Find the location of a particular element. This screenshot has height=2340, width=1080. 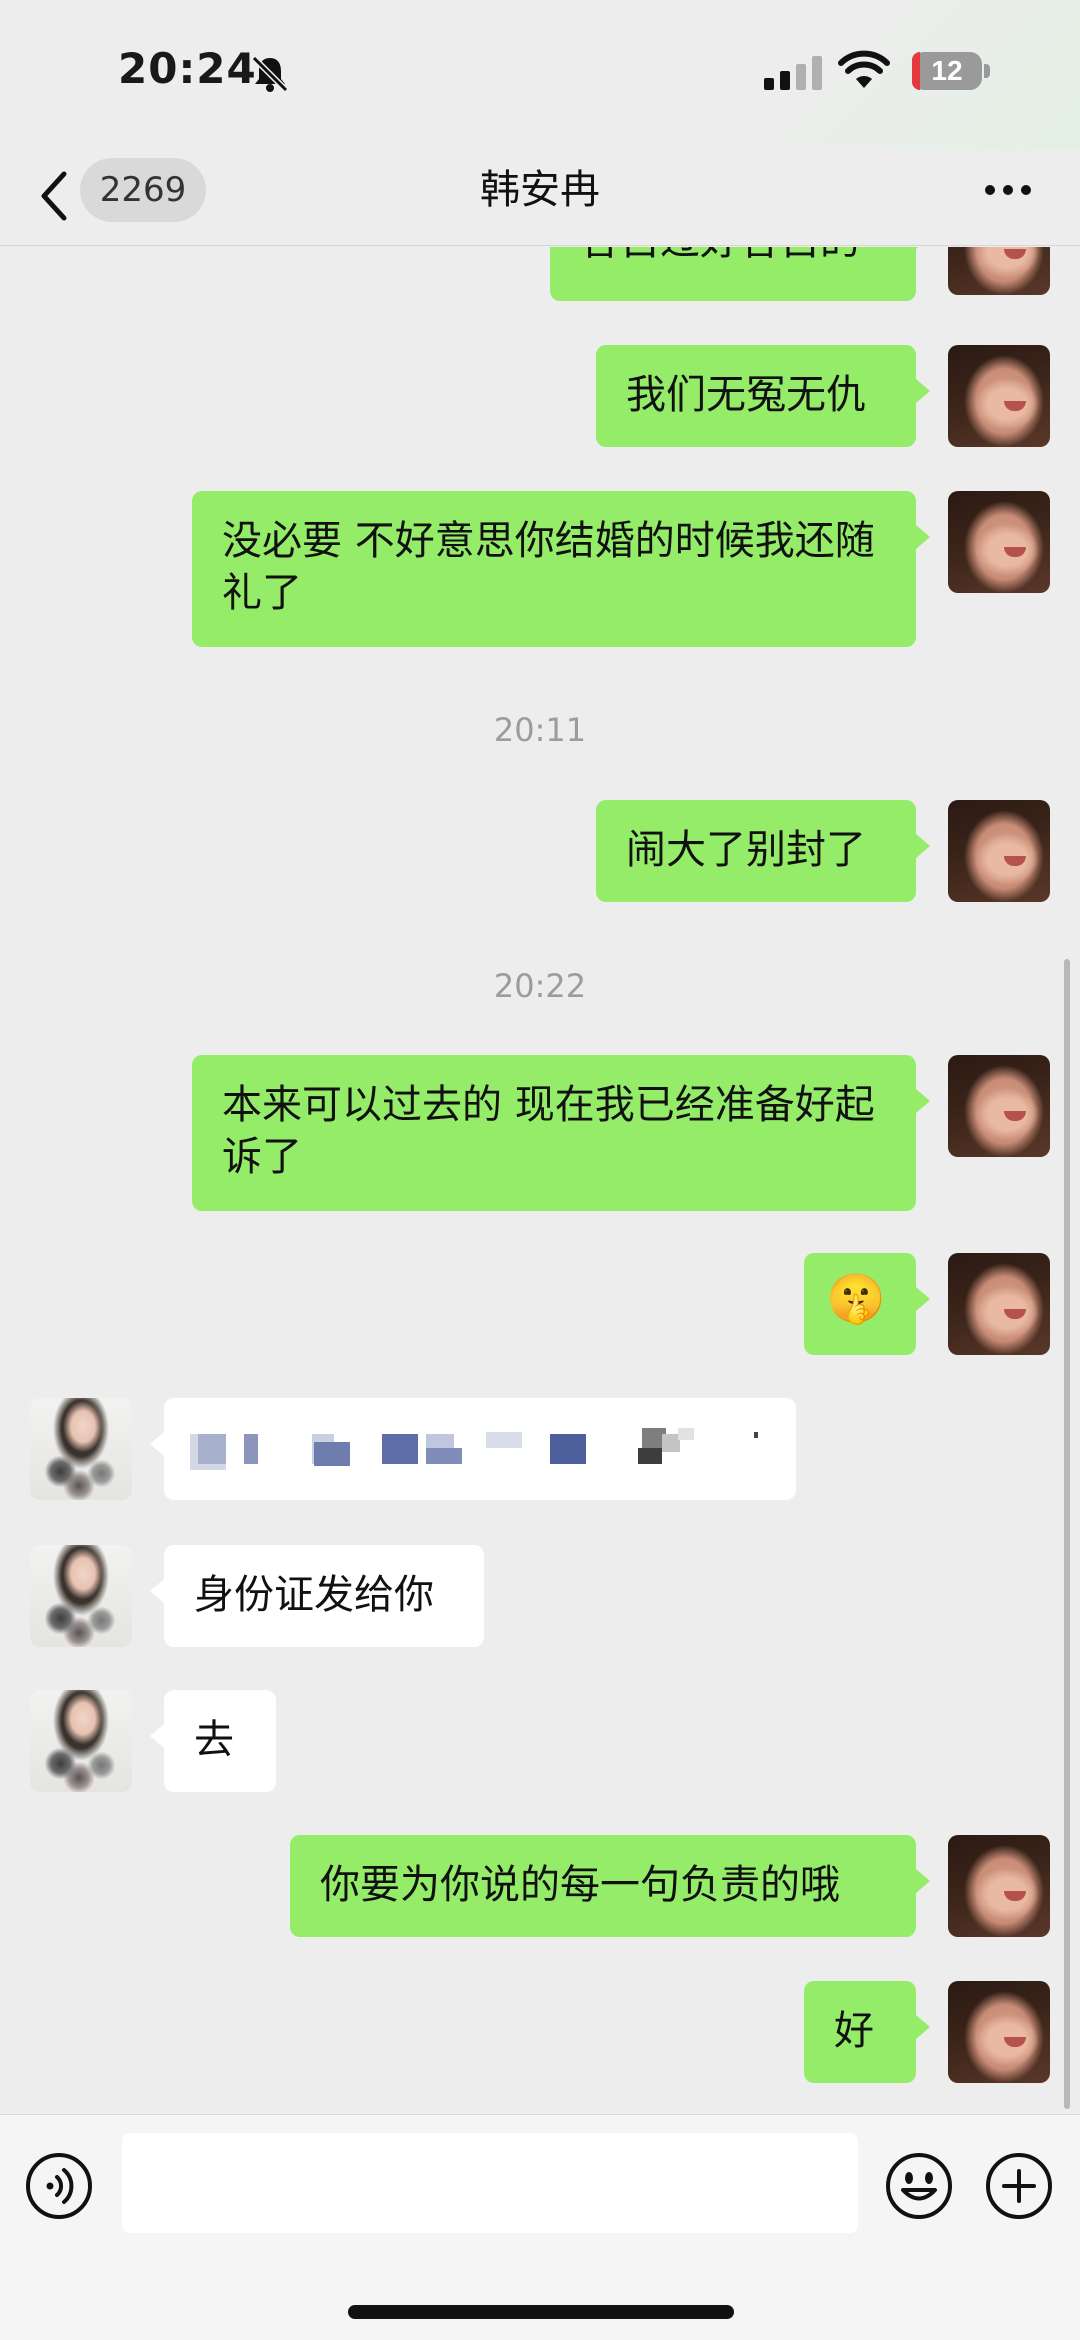

message-bubble: 身份证发给你 is located at coordinates (317, 1596).